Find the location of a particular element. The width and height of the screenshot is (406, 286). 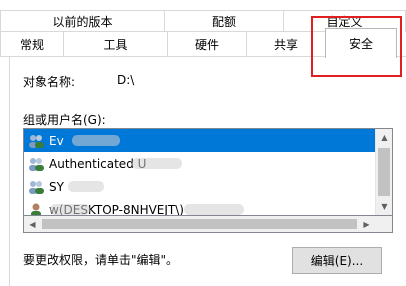

tab-label: 安全 is located at coordinates (360, 44).